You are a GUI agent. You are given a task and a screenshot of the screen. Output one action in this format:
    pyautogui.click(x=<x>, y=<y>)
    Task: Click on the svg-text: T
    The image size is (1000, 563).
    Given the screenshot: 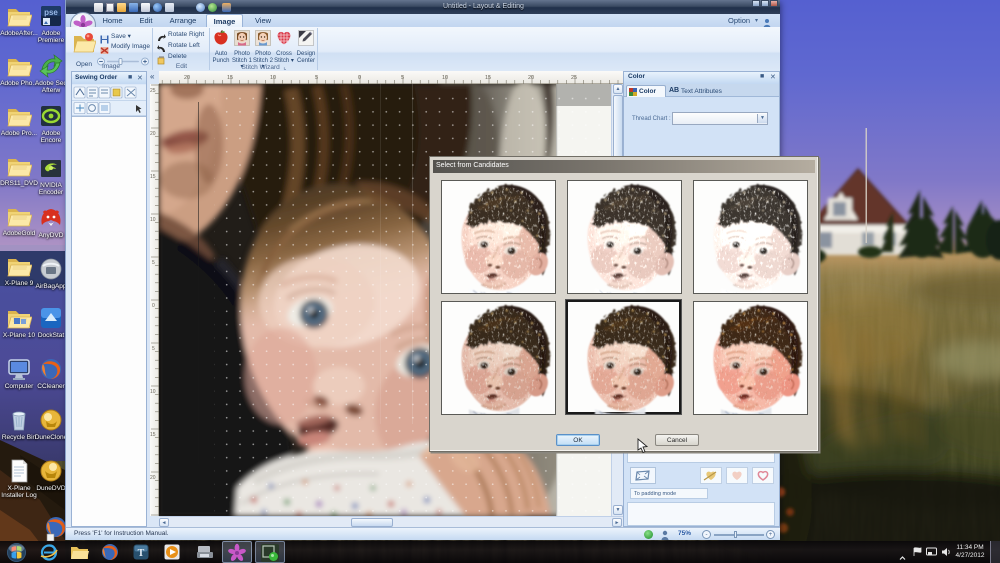 What is the action you would take?
    pyautogui.click(x=141, y=553)
    